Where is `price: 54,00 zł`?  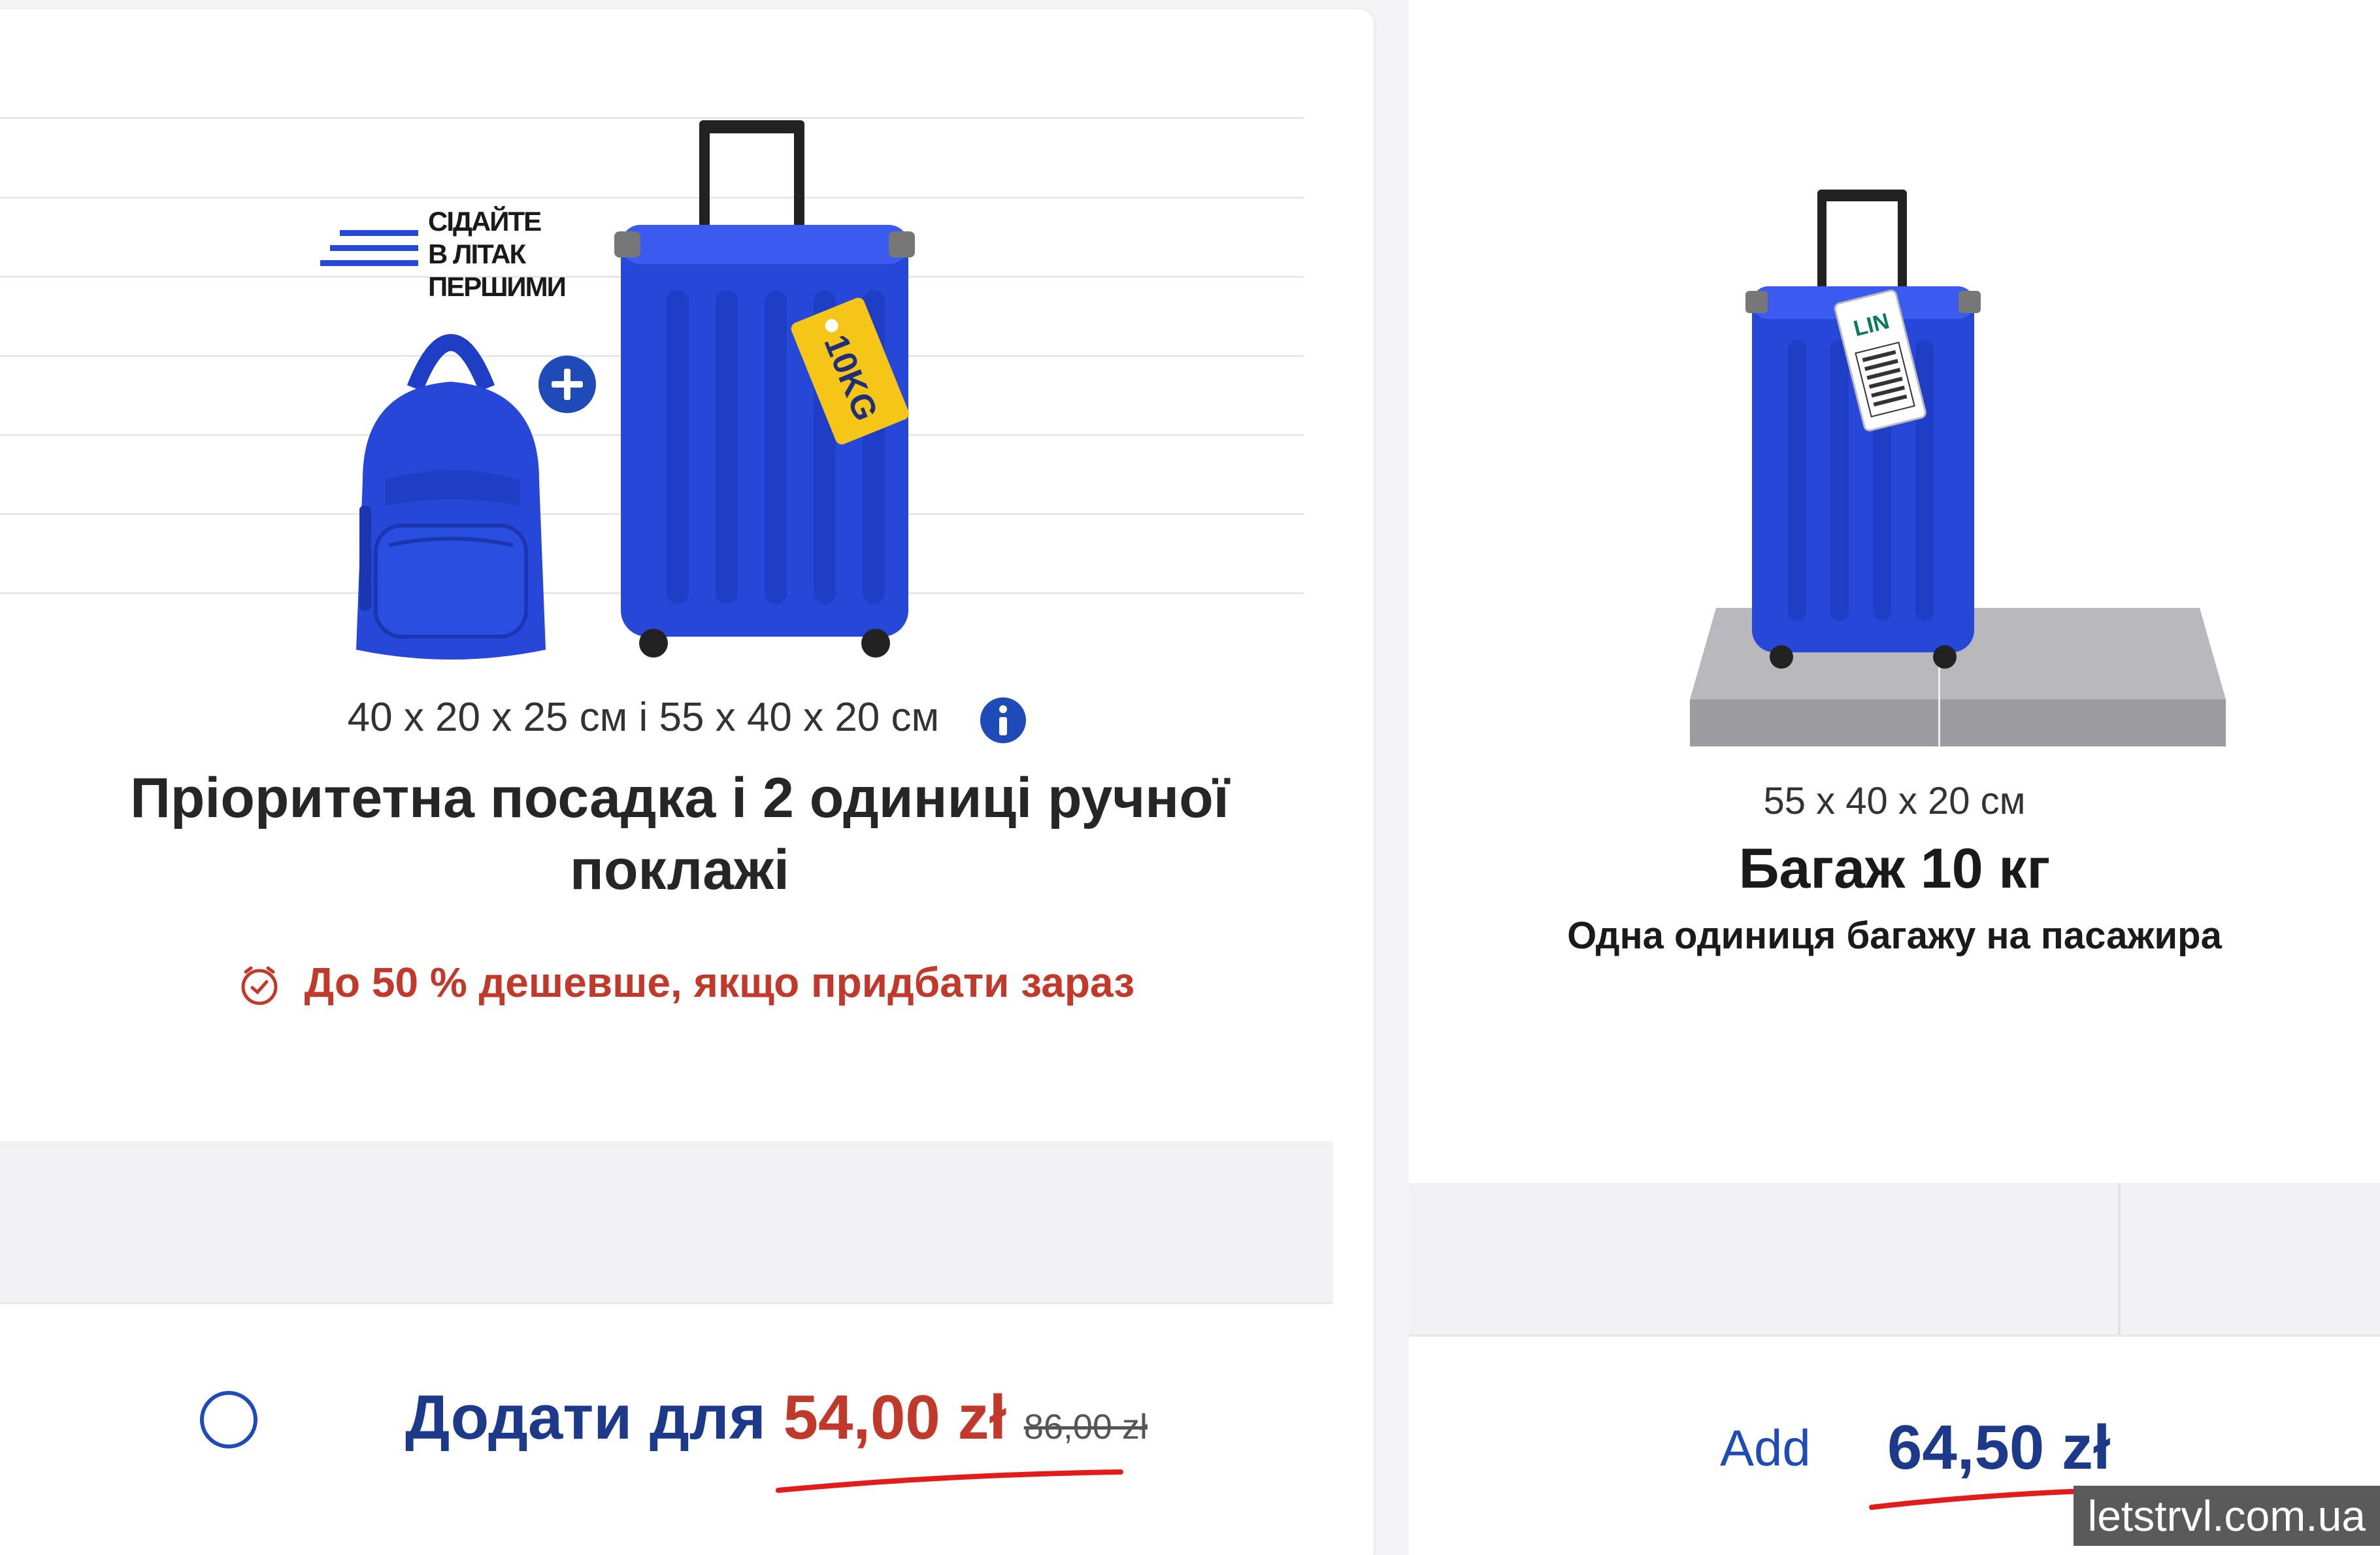
price: 54,00 zł is located at coordinates (895, 1417).